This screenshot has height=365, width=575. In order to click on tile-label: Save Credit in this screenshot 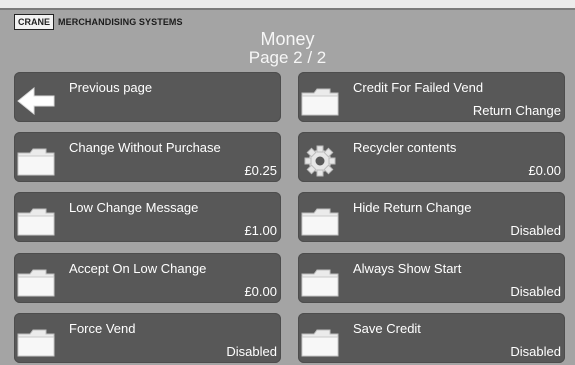, I will do `click(387, 328)`.